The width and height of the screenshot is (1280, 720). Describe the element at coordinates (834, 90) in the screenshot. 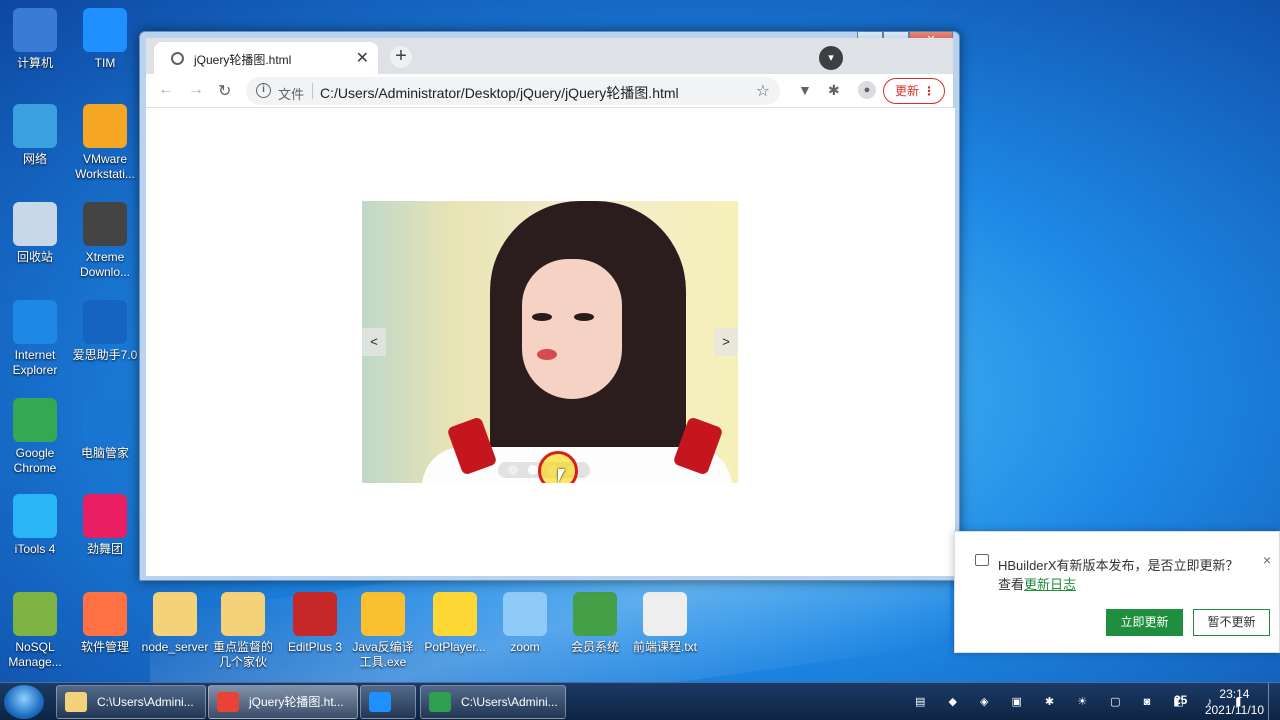

I see `extensions-puzzle-icon: ✱` at that location.